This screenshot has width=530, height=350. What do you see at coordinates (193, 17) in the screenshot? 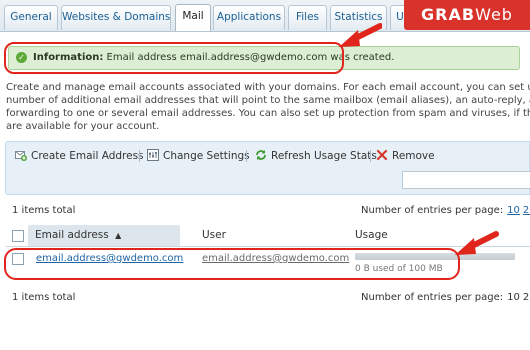
I see `tab-mail: Mail` at bounding box center [193, 17].